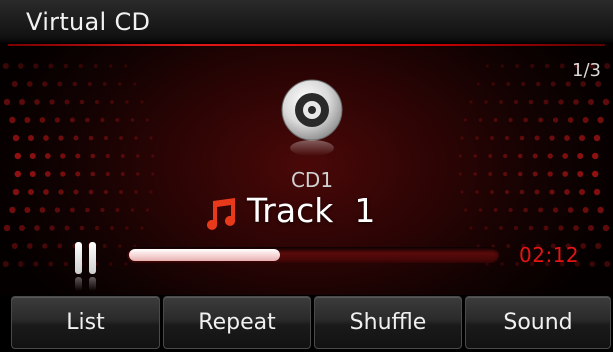 The height and width of the screenshot is (352, 613). What do you see at coordinates (85, 322) in the screenshot?
I see `list-button: List` at bounding box center [85, 322].